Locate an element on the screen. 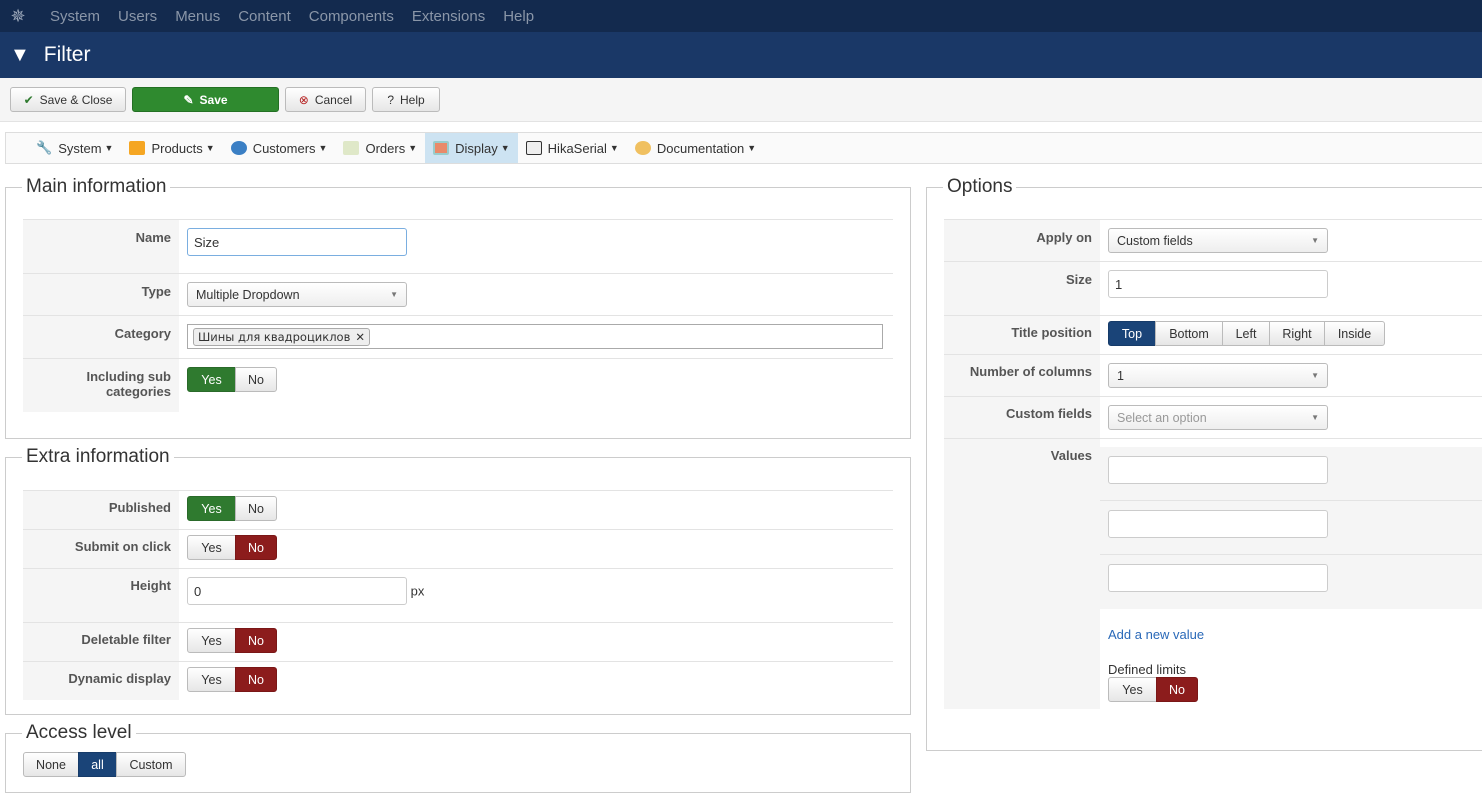  help-button: ? Help is located at coordinates (406, 99).